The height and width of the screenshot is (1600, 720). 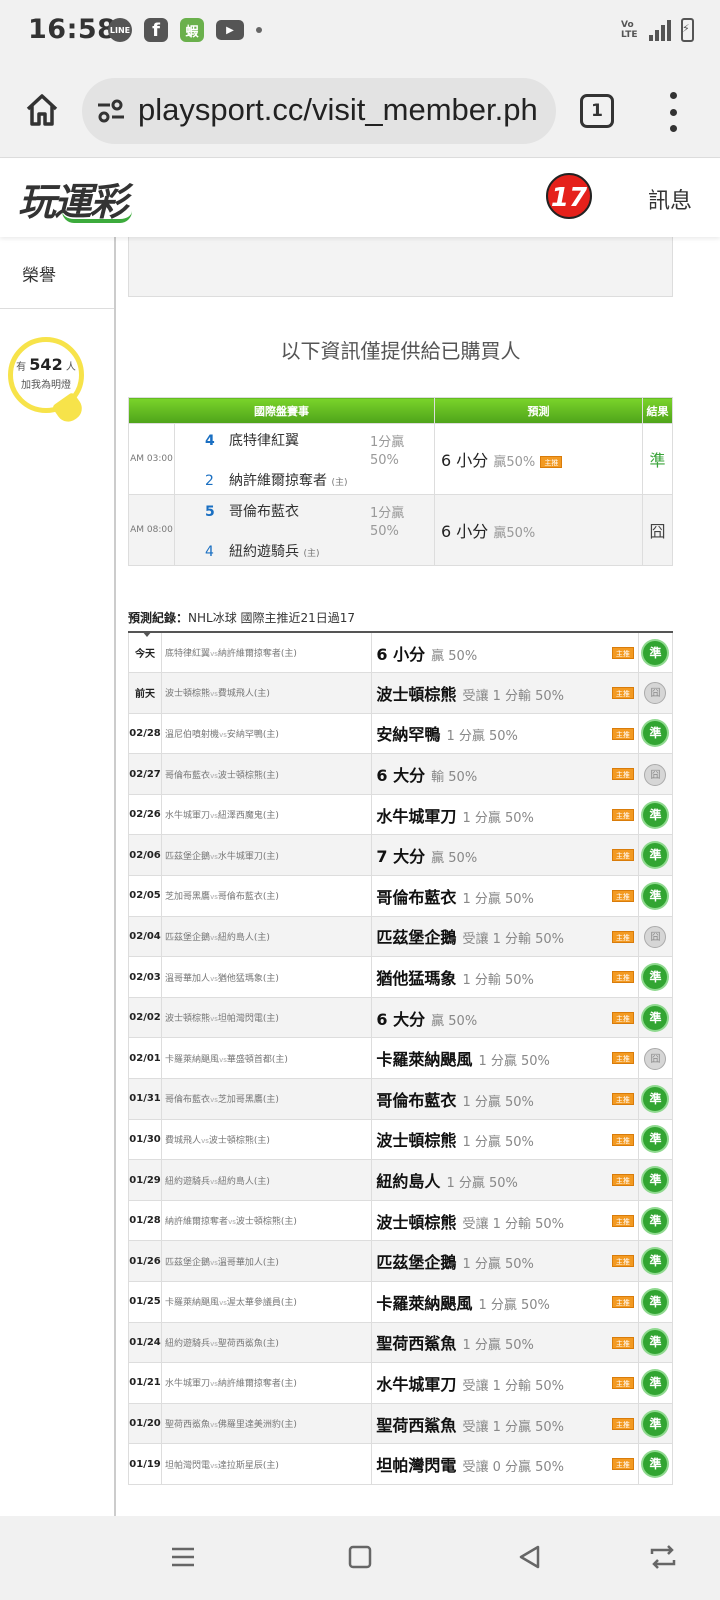 I want to click on record-matchup: 紐約遊騎兵vs紐約島人(主), so click(x=267, y=1180).